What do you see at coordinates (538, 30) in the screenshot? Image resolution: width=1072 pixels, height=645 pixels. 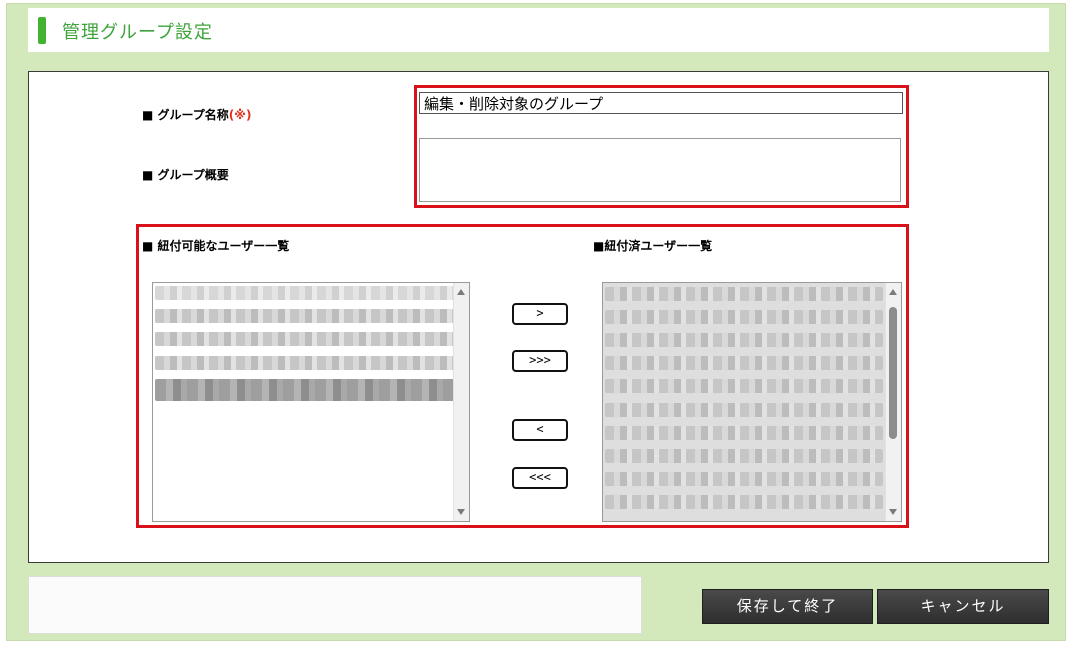 I see `title-bar: 管理グループ設定` at bounding box center [538, 30].